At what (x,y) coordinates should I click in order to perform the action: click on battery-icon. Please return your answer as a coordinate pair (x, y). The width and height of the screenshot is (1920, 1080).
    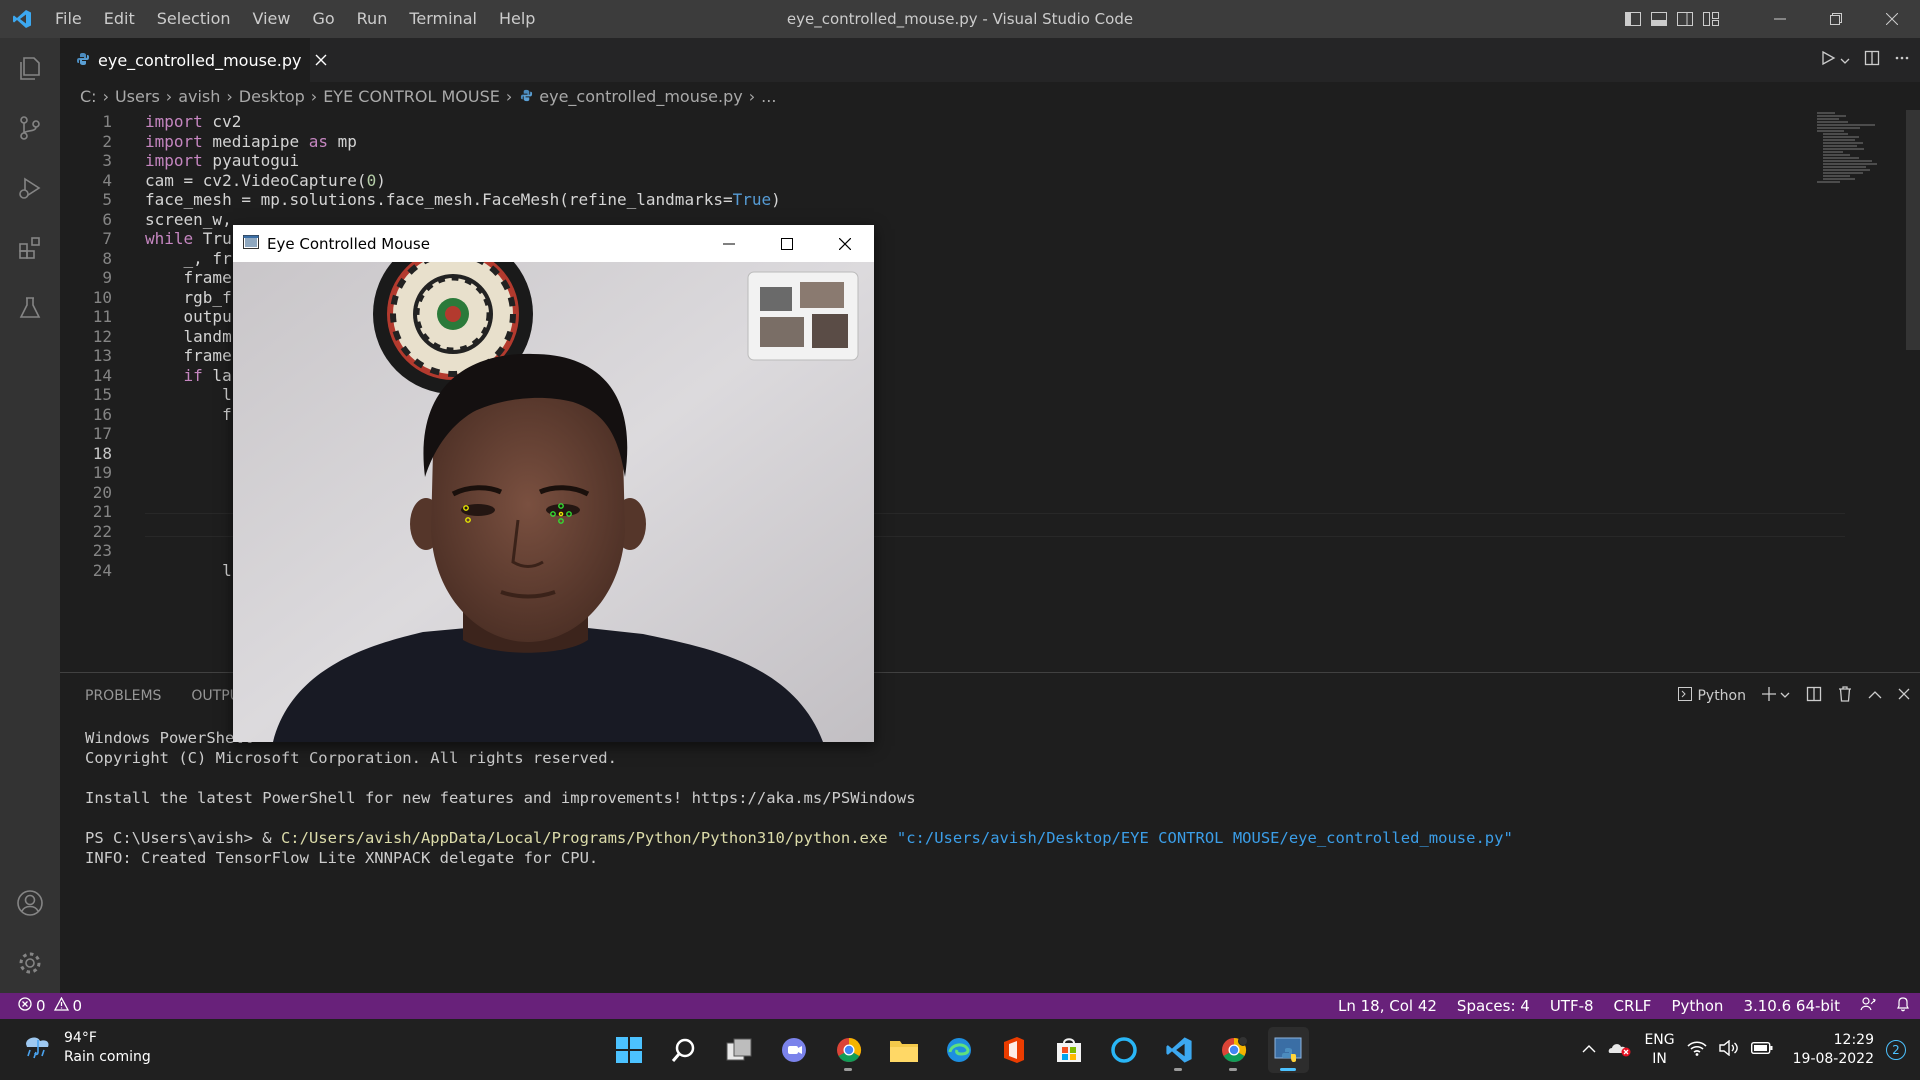
    Looking at the image, I should click on (1761, 1050).